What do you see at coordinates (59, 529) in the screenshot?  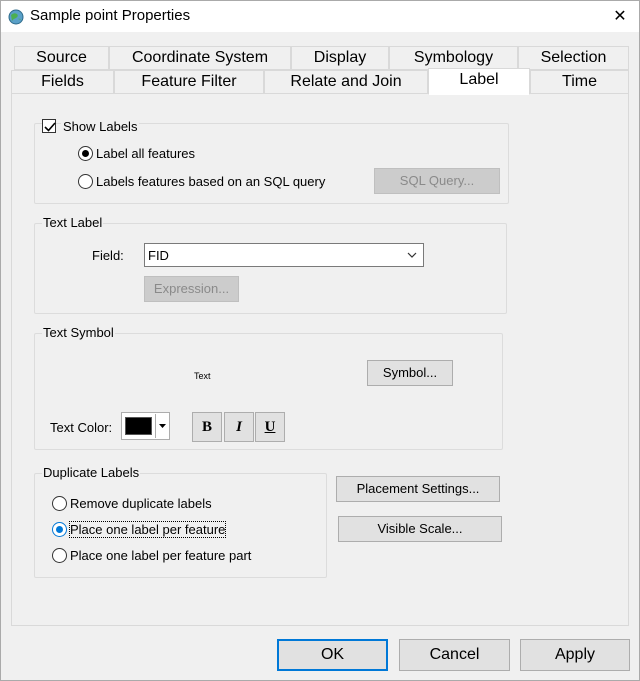 I see `radio-one-per-feature` at bounding box center [59, 529].